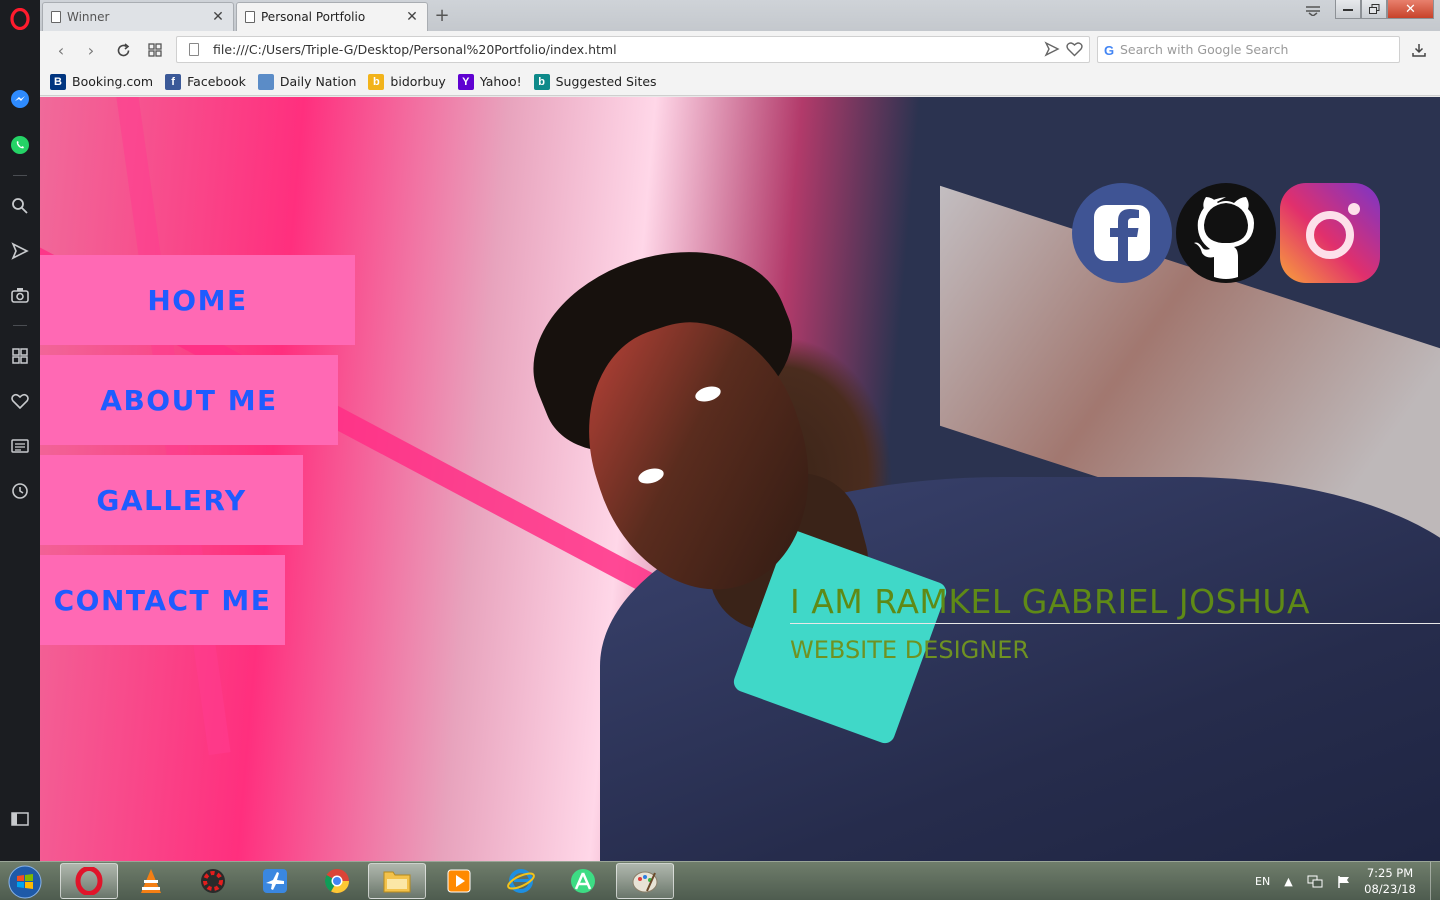 The image size is (1440, 900). What do you see at coordinates (1315, 882) in the screenshot?
I see `network-icon` at bounding box center [1315, 882].